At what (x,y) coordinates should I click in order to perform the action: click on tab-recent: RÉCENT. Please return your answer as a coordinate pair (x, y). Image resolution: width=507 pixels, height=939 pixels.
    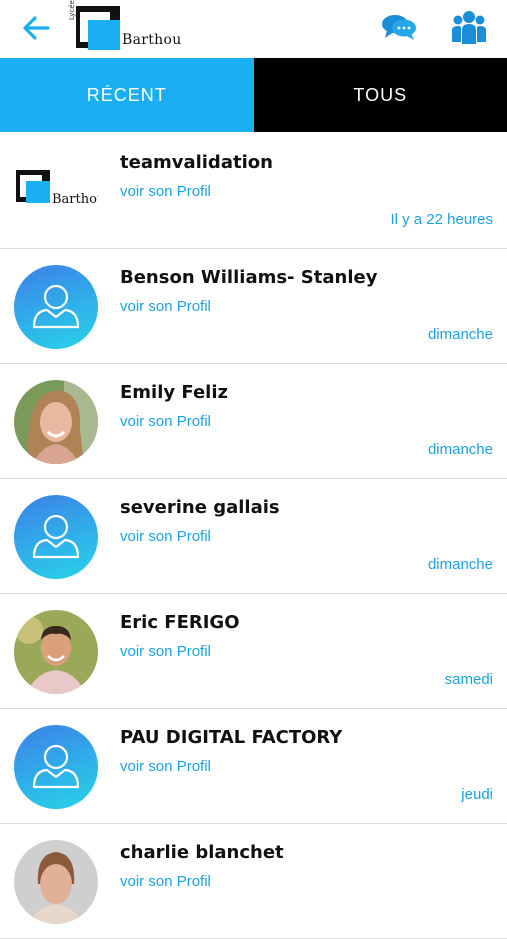
    Looking at the image, I should click on (127, 95).